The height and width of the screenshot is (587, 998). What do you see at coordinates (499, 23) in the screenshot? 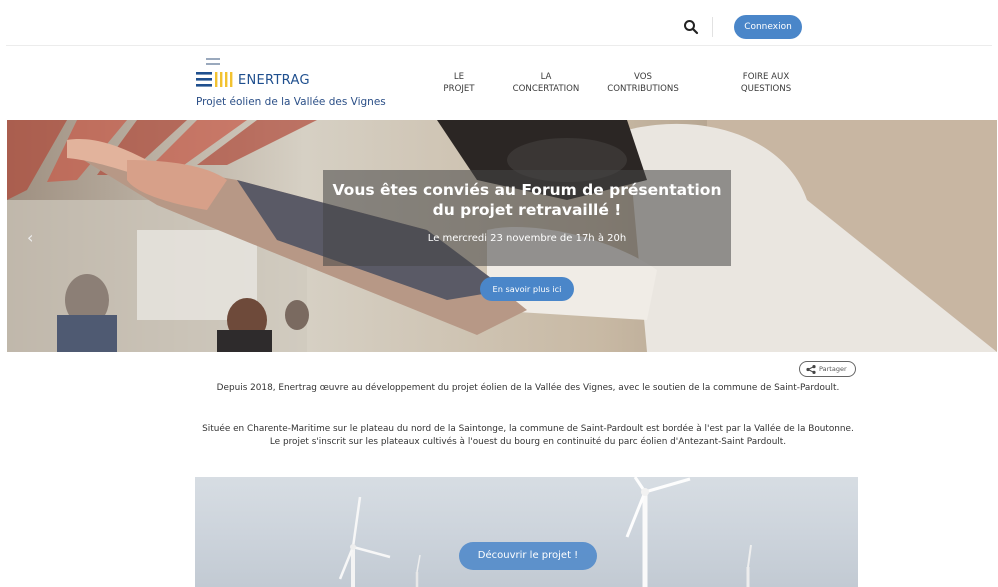
I see `top-utility-bar: Connexion` at bounding box center [499, 23].